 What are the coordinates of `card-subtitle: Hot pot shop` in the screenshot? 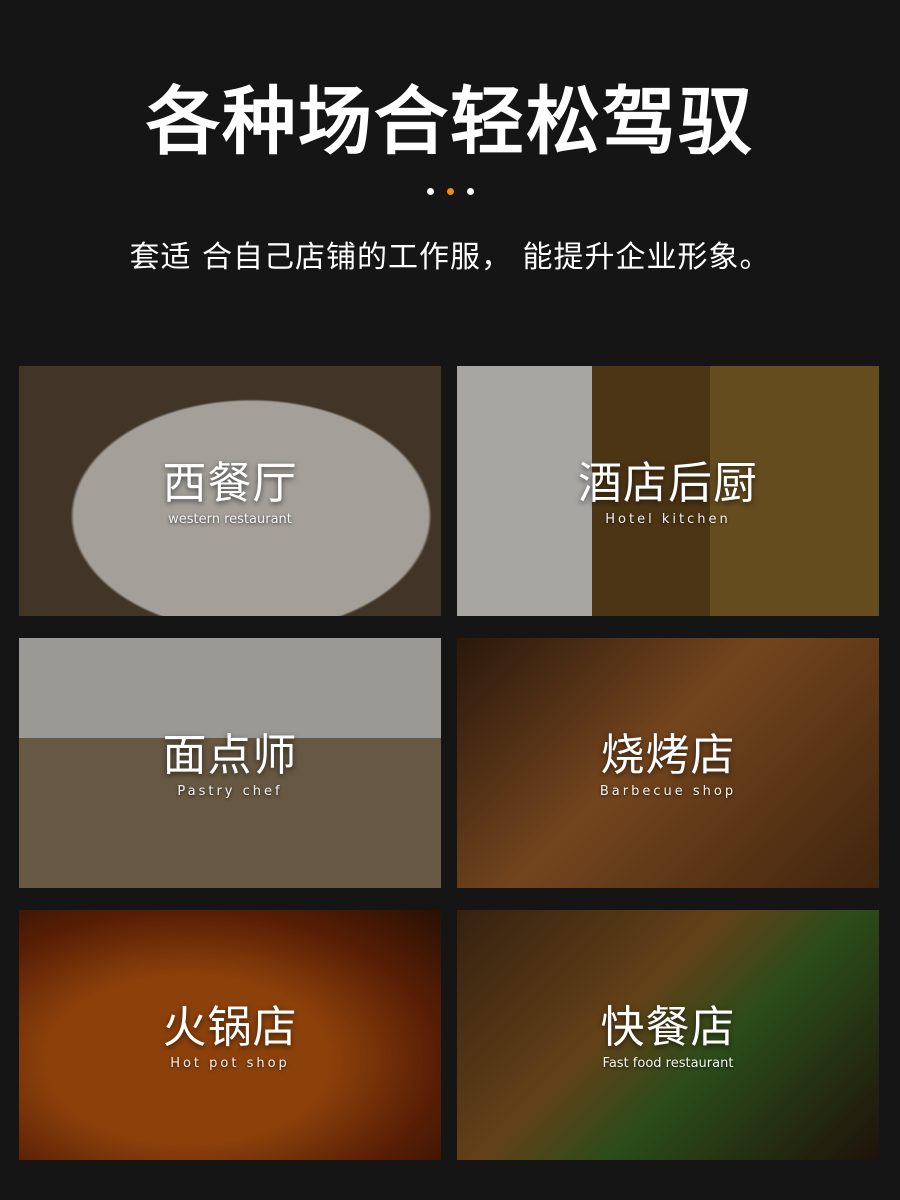 It's located at (230, 1063).